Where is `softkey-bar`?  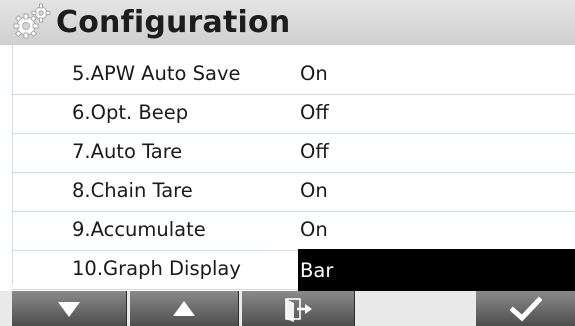 softkey-bar is located at coordinates (287, 308).